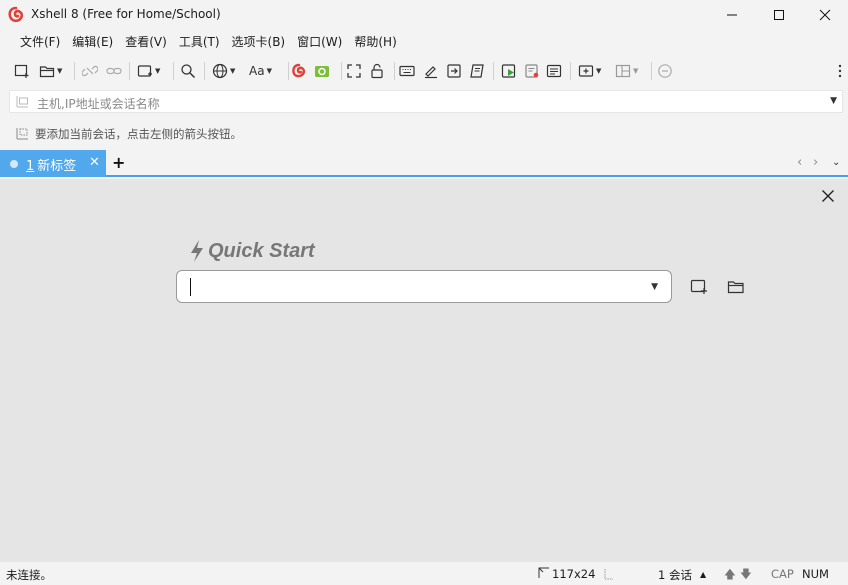 The height and width of the screenshot is (585, 848). Describe the element at coordinates (815, 162) in the screenshot. I see `tab-scroll-right-icon: ›` at that location.